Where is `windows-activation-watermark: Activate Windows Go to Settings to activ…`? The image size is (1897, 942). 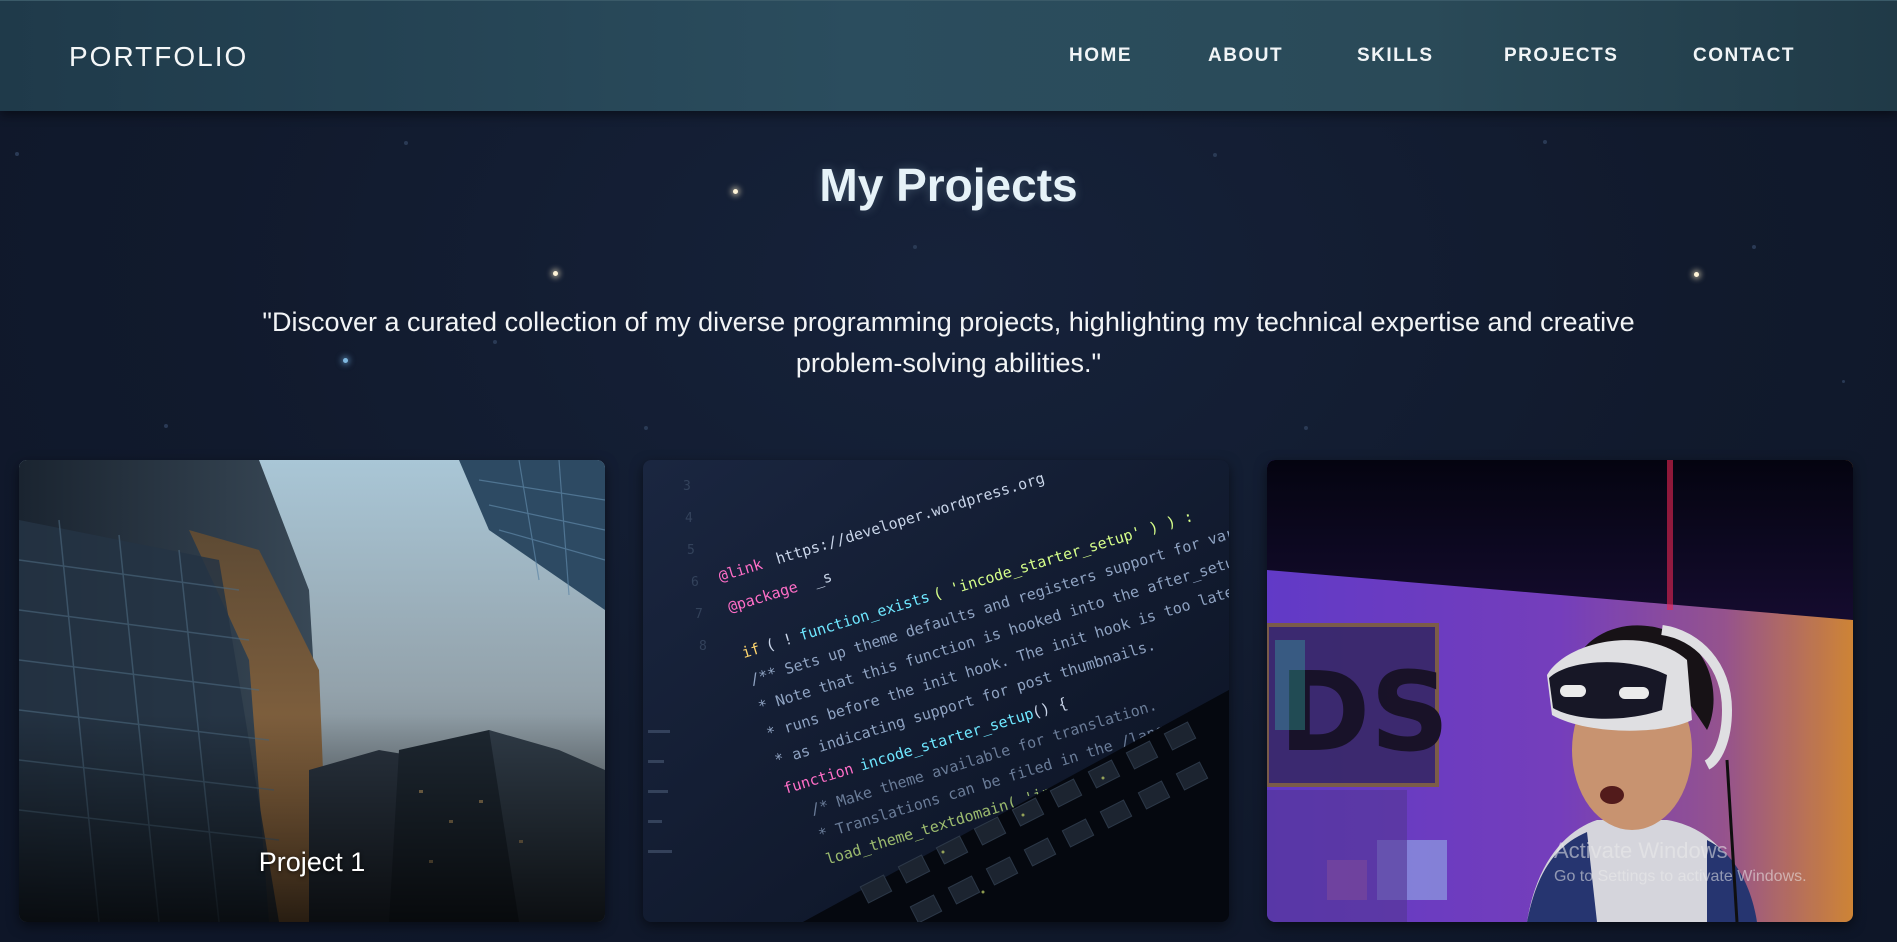 windows-activation-watermark: Activate Windows Go to Settings to activ… is located at coordinates (1680, 862).